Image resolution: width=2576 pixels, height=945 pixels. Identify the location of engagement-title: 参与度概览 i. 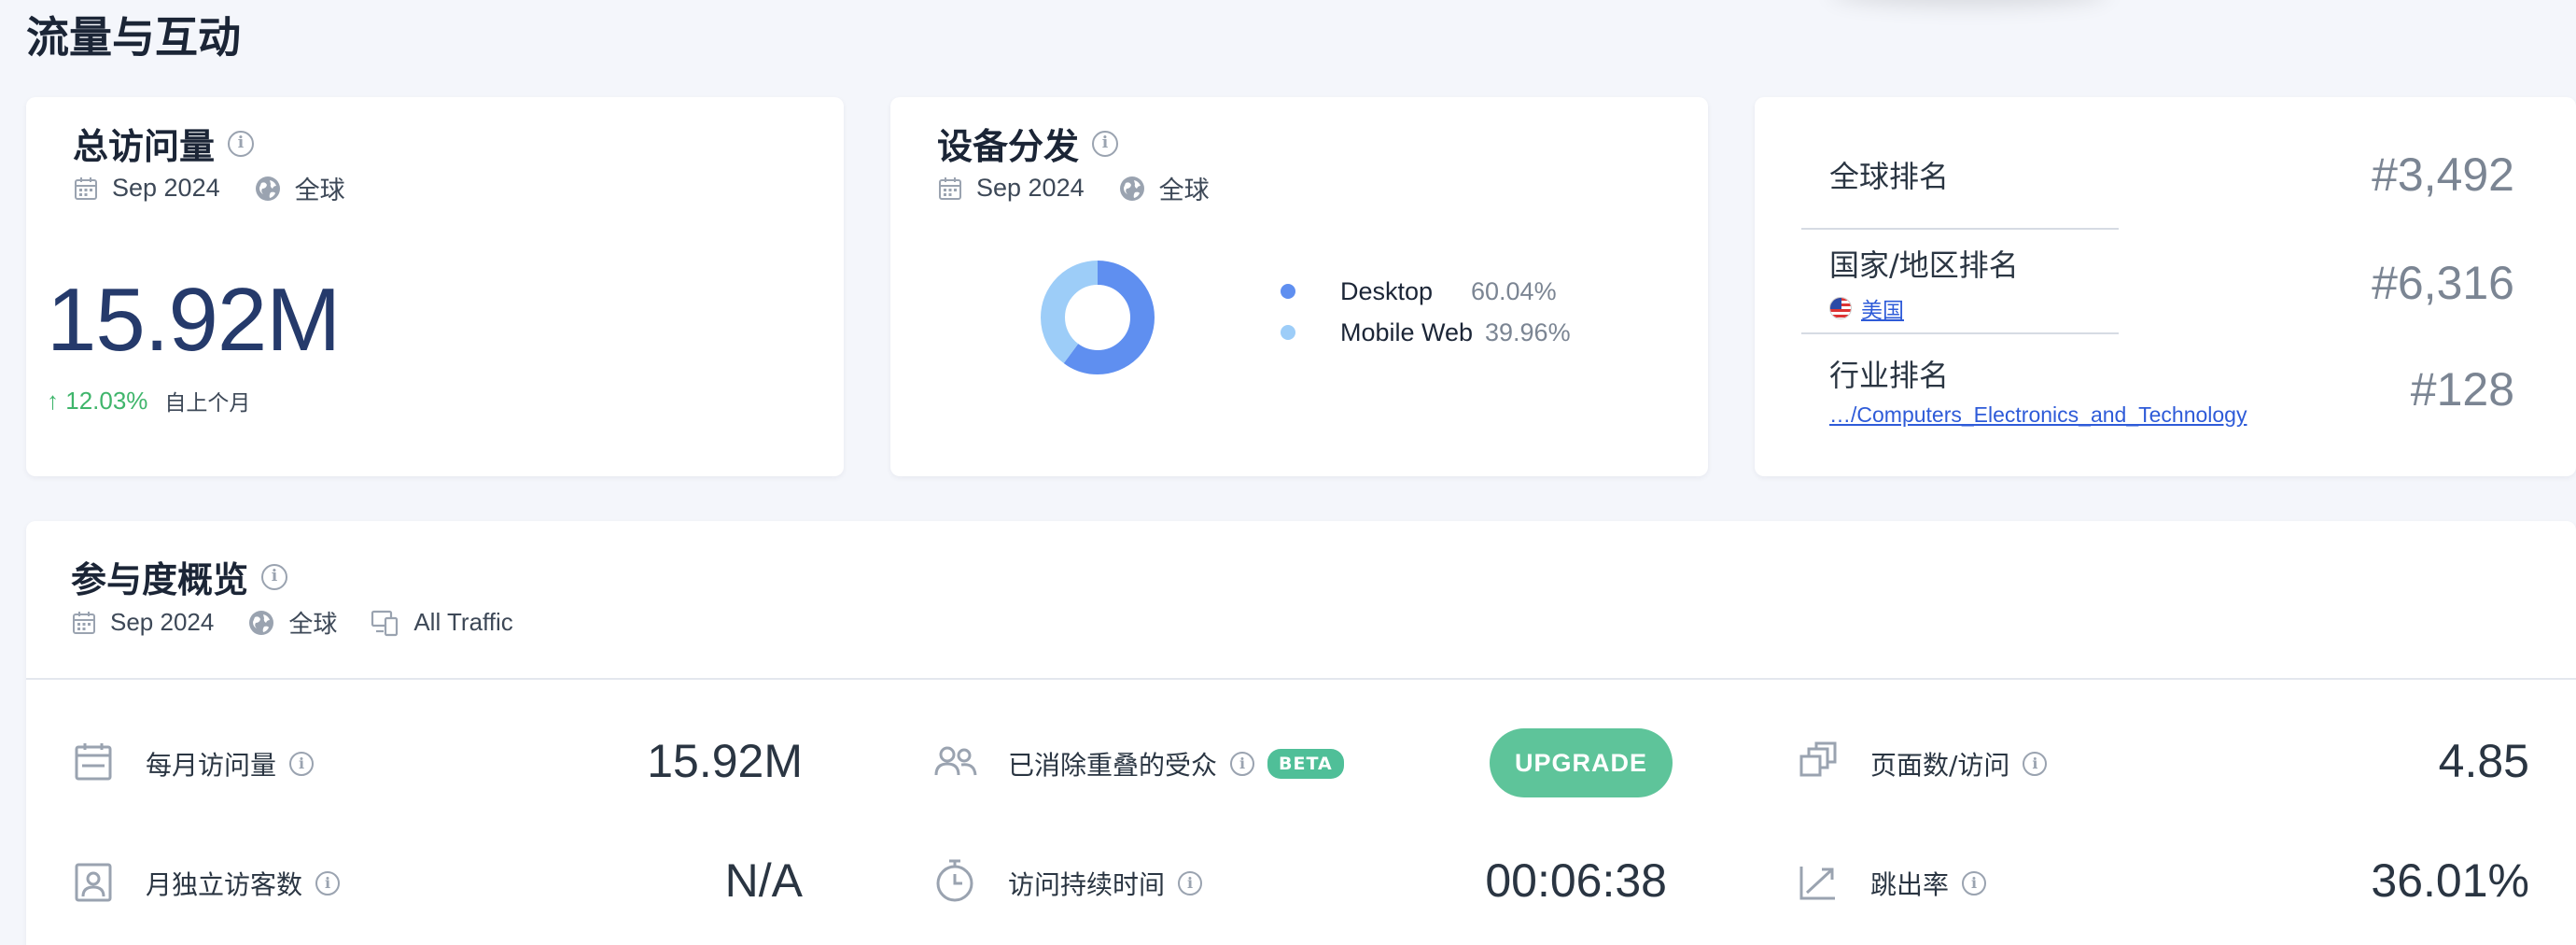
(179, 576).